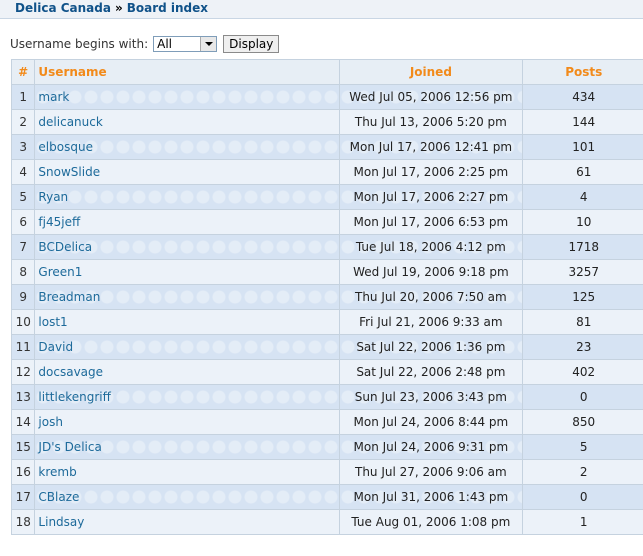 This screenshot has height=556, width=643. I want to click on joined-date: Thu Jul 27, 2006 9:06 am, so click(431, 472).